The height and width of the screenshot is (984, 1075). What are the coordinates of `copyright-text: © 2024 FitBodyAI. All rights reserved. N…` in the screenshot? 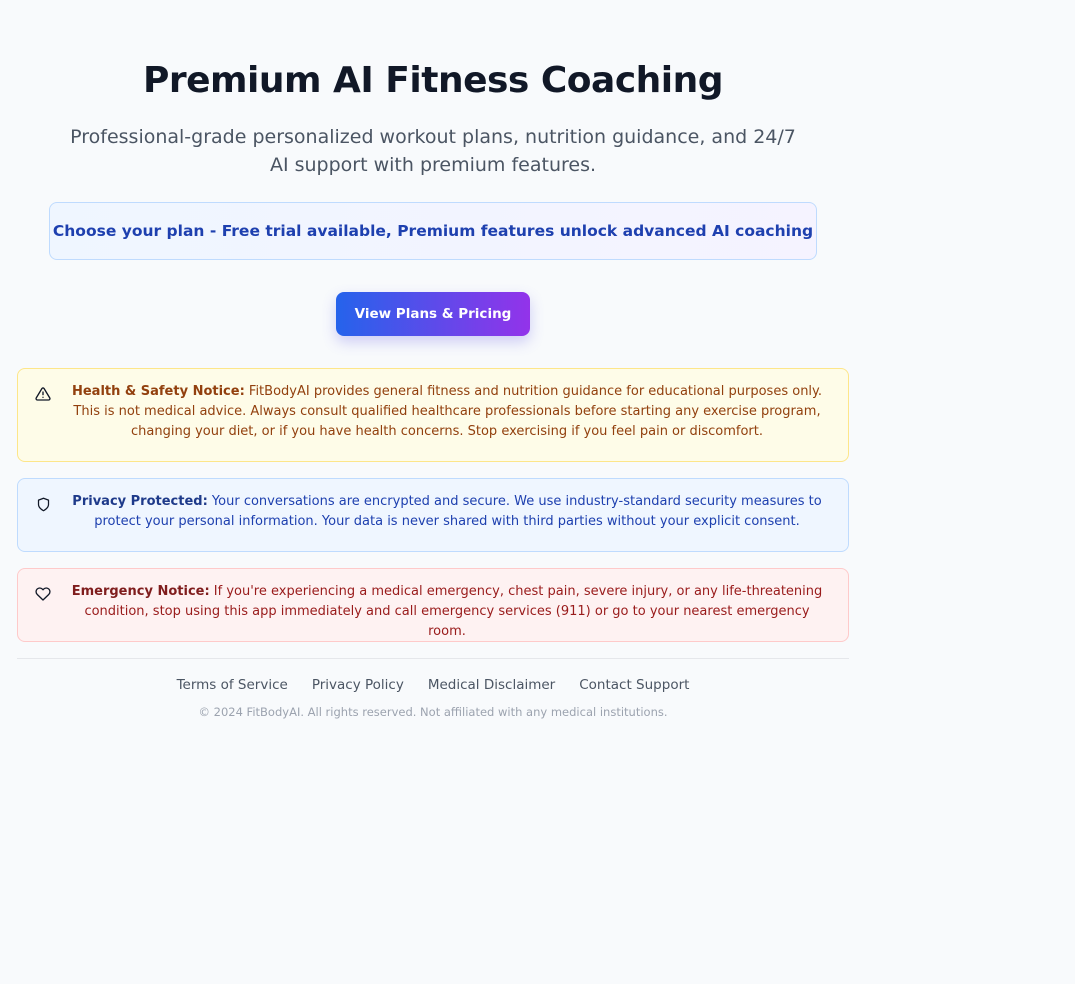 It's located at (433, 712).